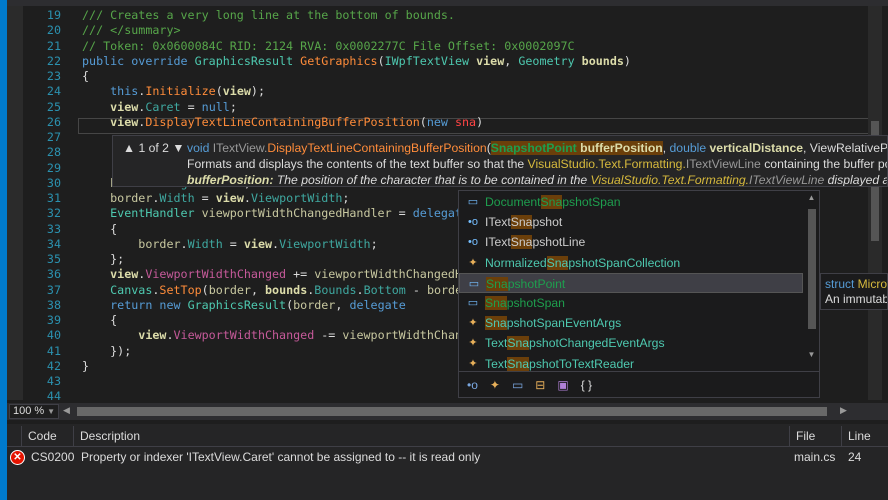 The image size is (888, 500). Describe the element at coordinates (540, 385) in the screenshot. I see `enum-filter-icon: ⊟` at that location.